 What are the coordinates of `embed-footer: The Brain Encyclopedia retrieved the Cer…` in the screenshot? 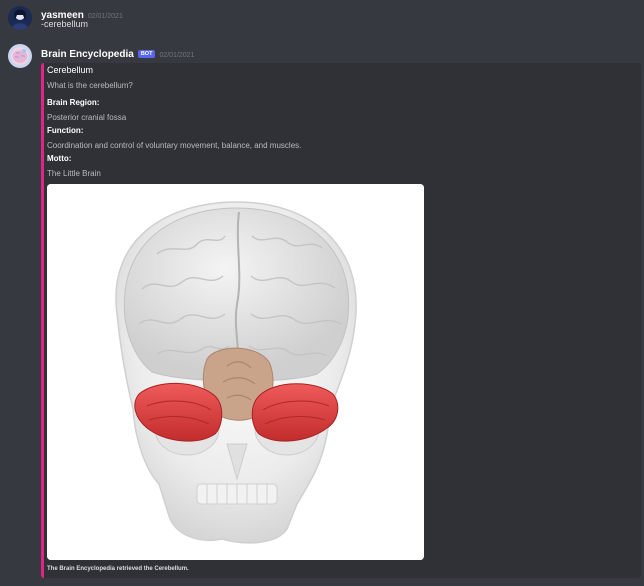 It's located at (118, 569).